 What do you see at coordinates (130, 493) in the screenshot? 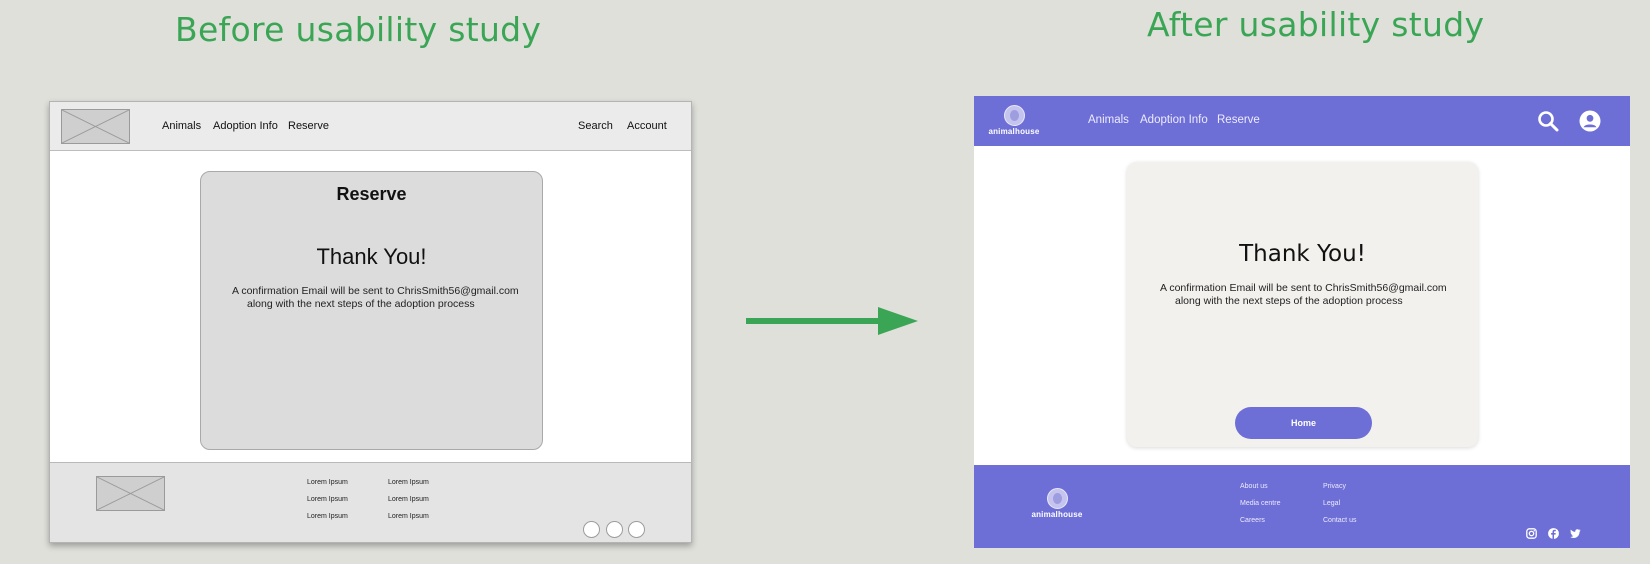
I see `footer-logo-placeholder` at bounding box center [130, 493].